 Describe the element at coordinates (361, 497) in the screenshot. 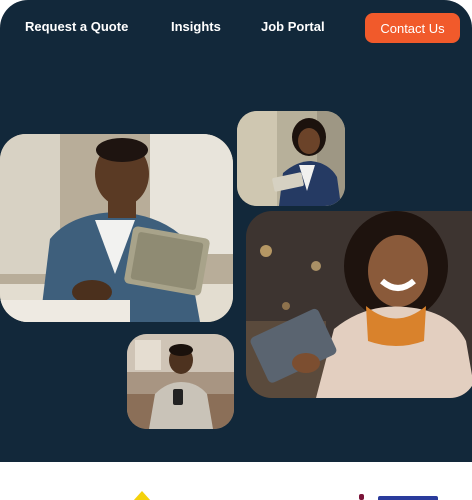

I see `partner-logo-maroon-icon` at that location.